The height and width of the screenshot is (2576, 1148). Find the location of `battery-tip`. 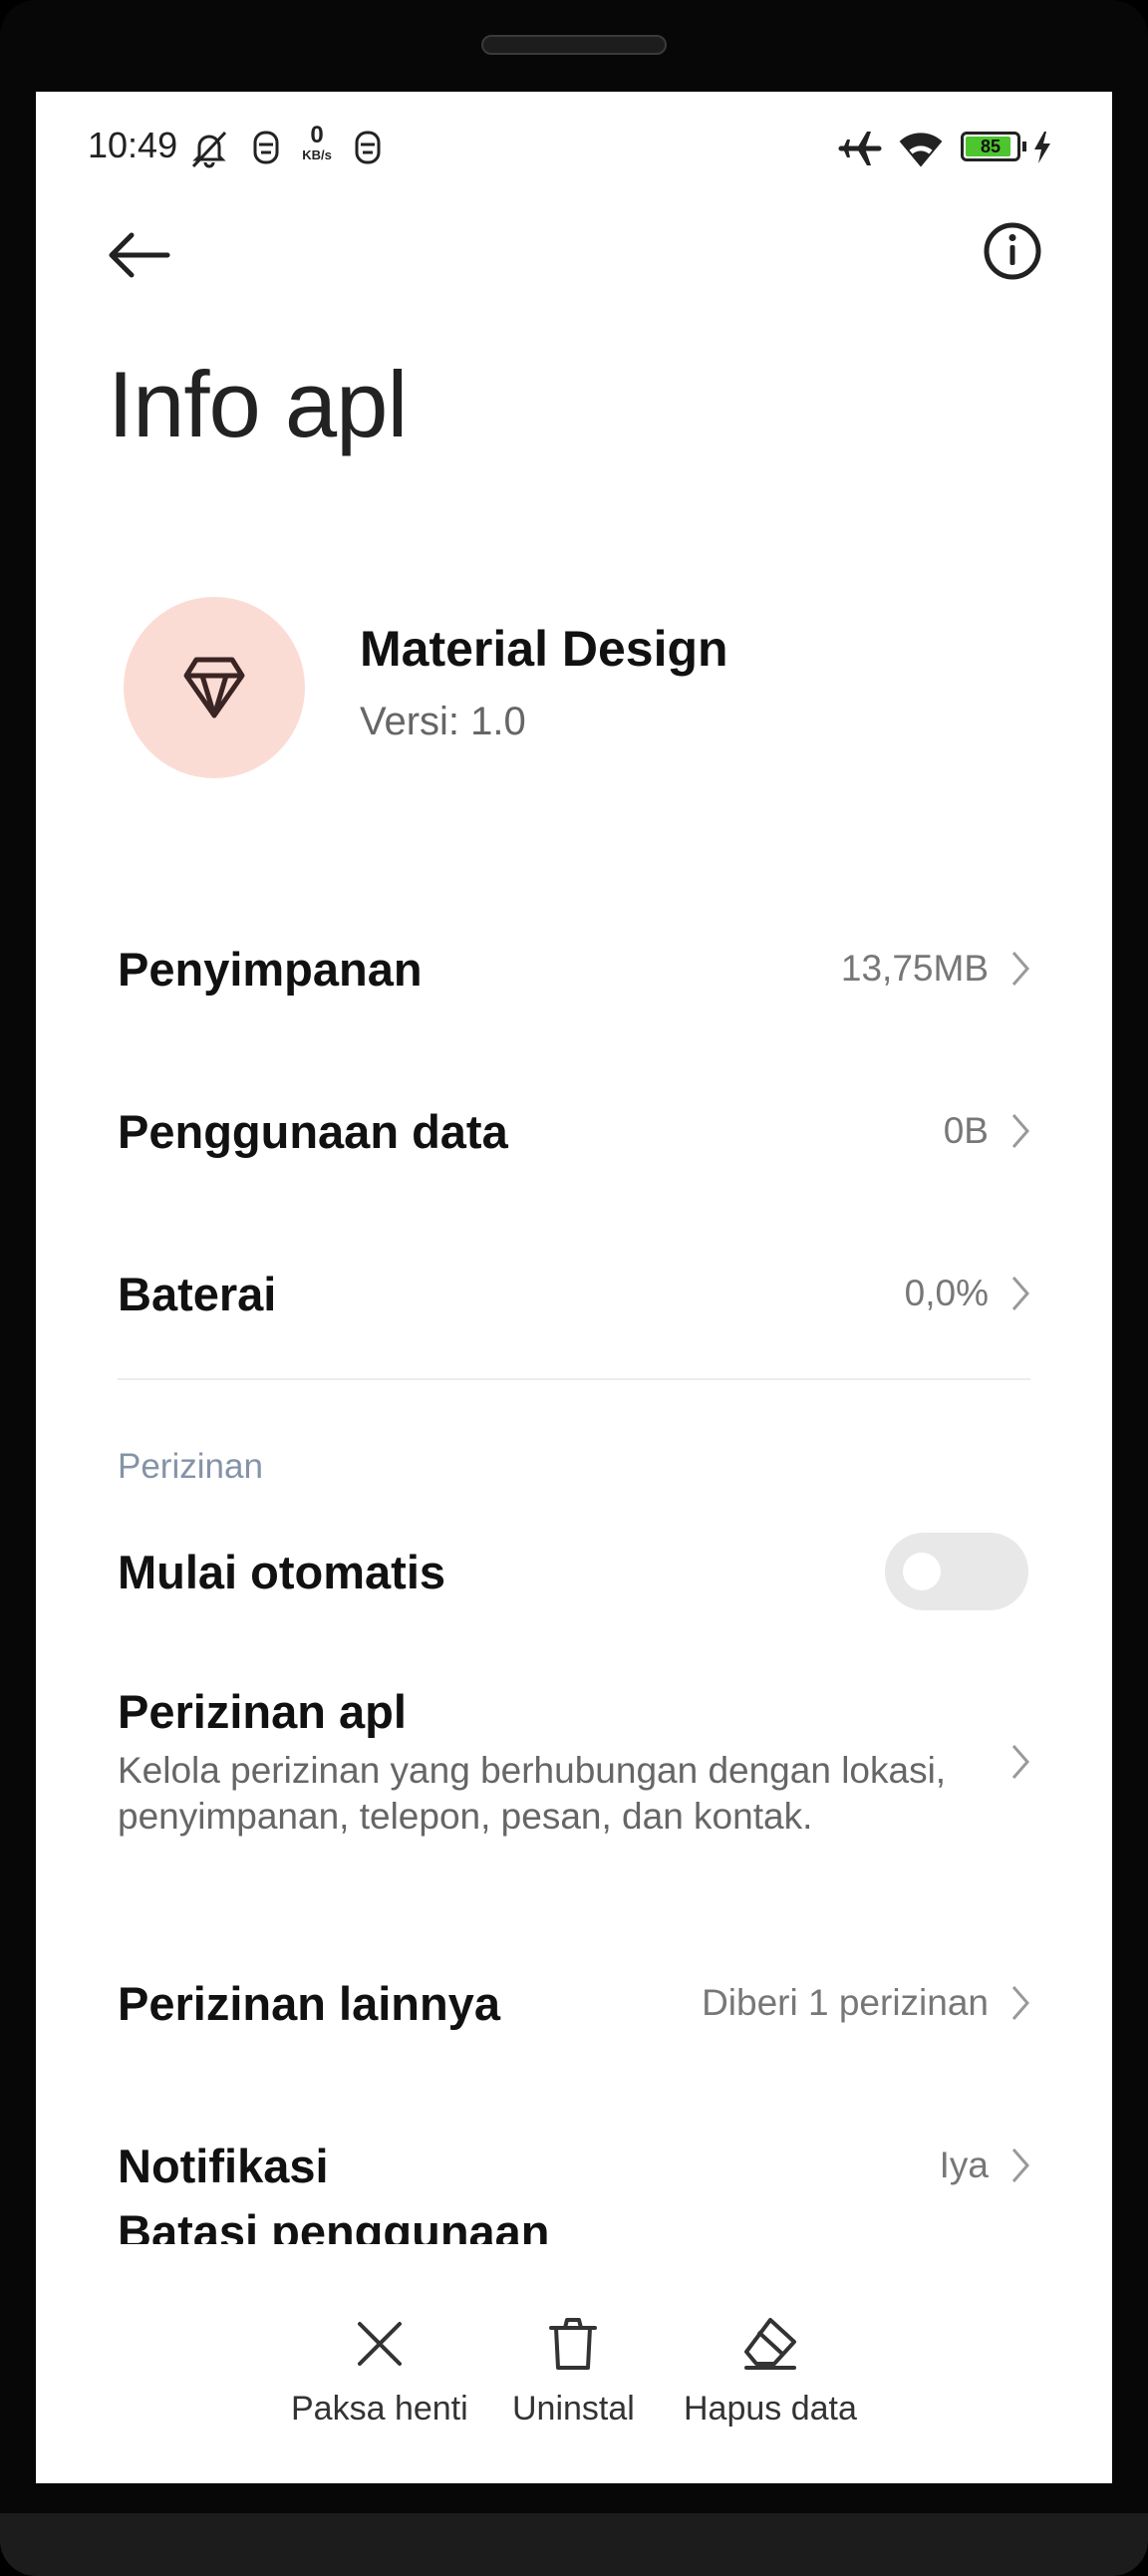

battery-tip is located at coordinates (1024, 146).